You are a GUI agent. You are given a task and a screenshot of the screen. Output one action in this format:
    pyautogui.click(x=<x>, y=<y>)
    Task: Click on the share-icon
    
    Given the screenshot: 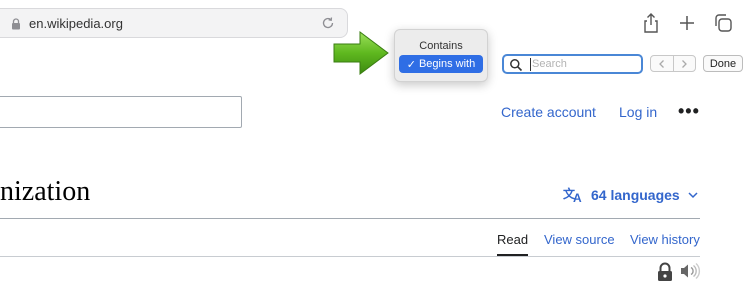 What is the action you would take?
    pyautogui.click(x=651, y=23)
    